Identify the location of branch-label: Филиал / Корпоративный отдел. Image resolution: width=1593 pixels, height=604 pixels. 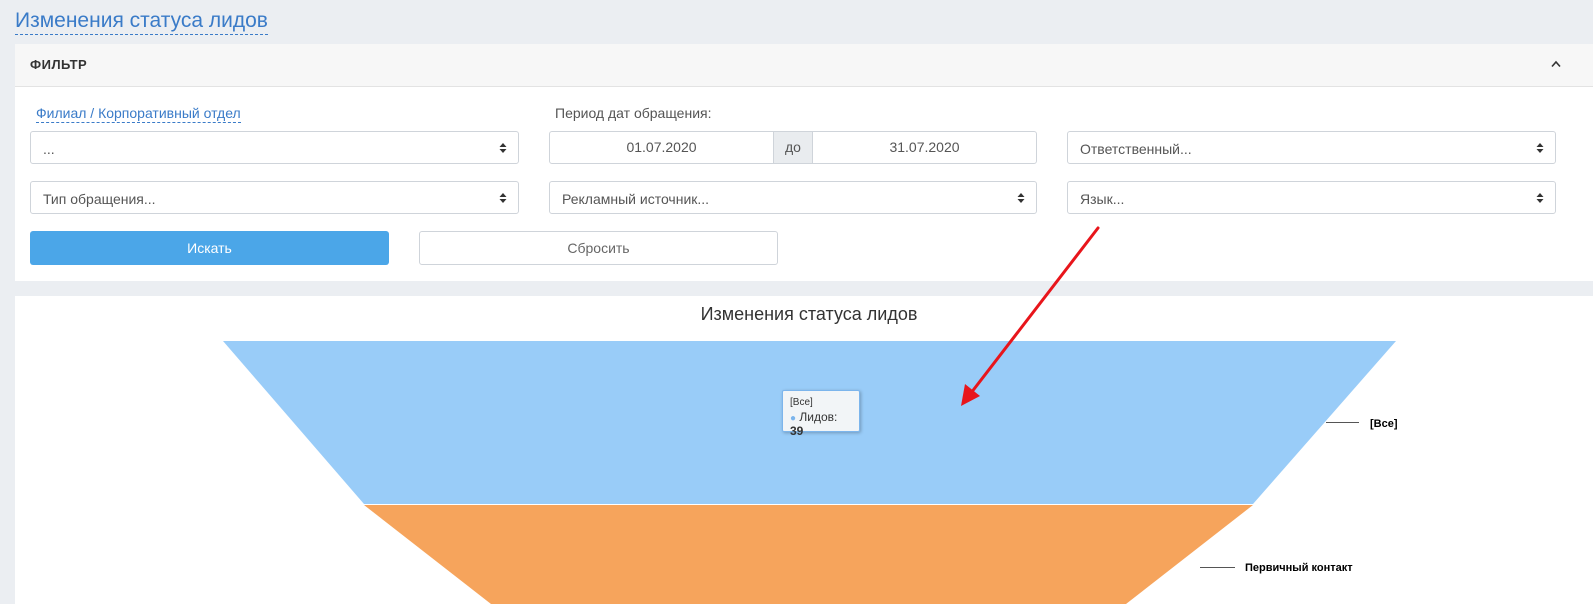
(138, 114).